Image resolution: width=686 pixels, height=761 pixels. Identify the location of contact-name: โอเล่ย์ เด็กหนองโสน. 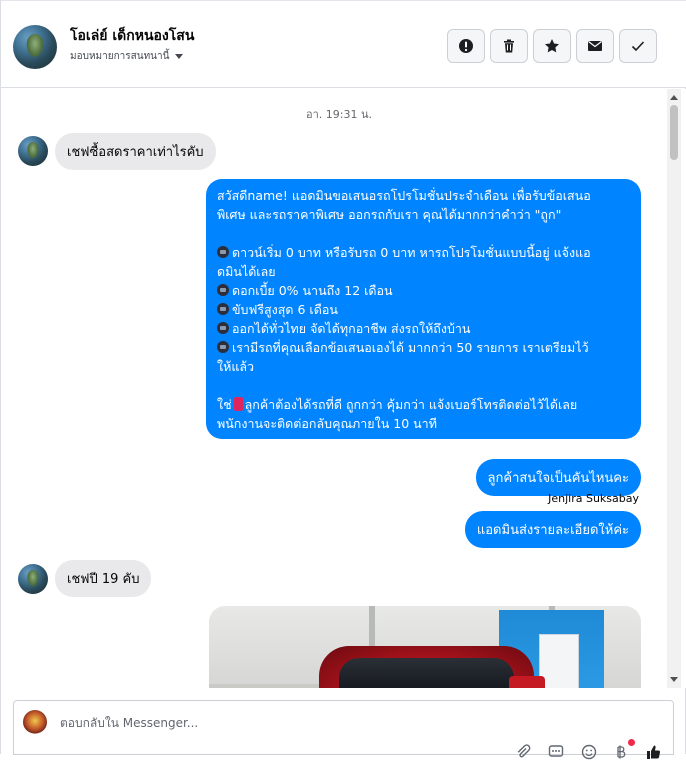
(132, 36).